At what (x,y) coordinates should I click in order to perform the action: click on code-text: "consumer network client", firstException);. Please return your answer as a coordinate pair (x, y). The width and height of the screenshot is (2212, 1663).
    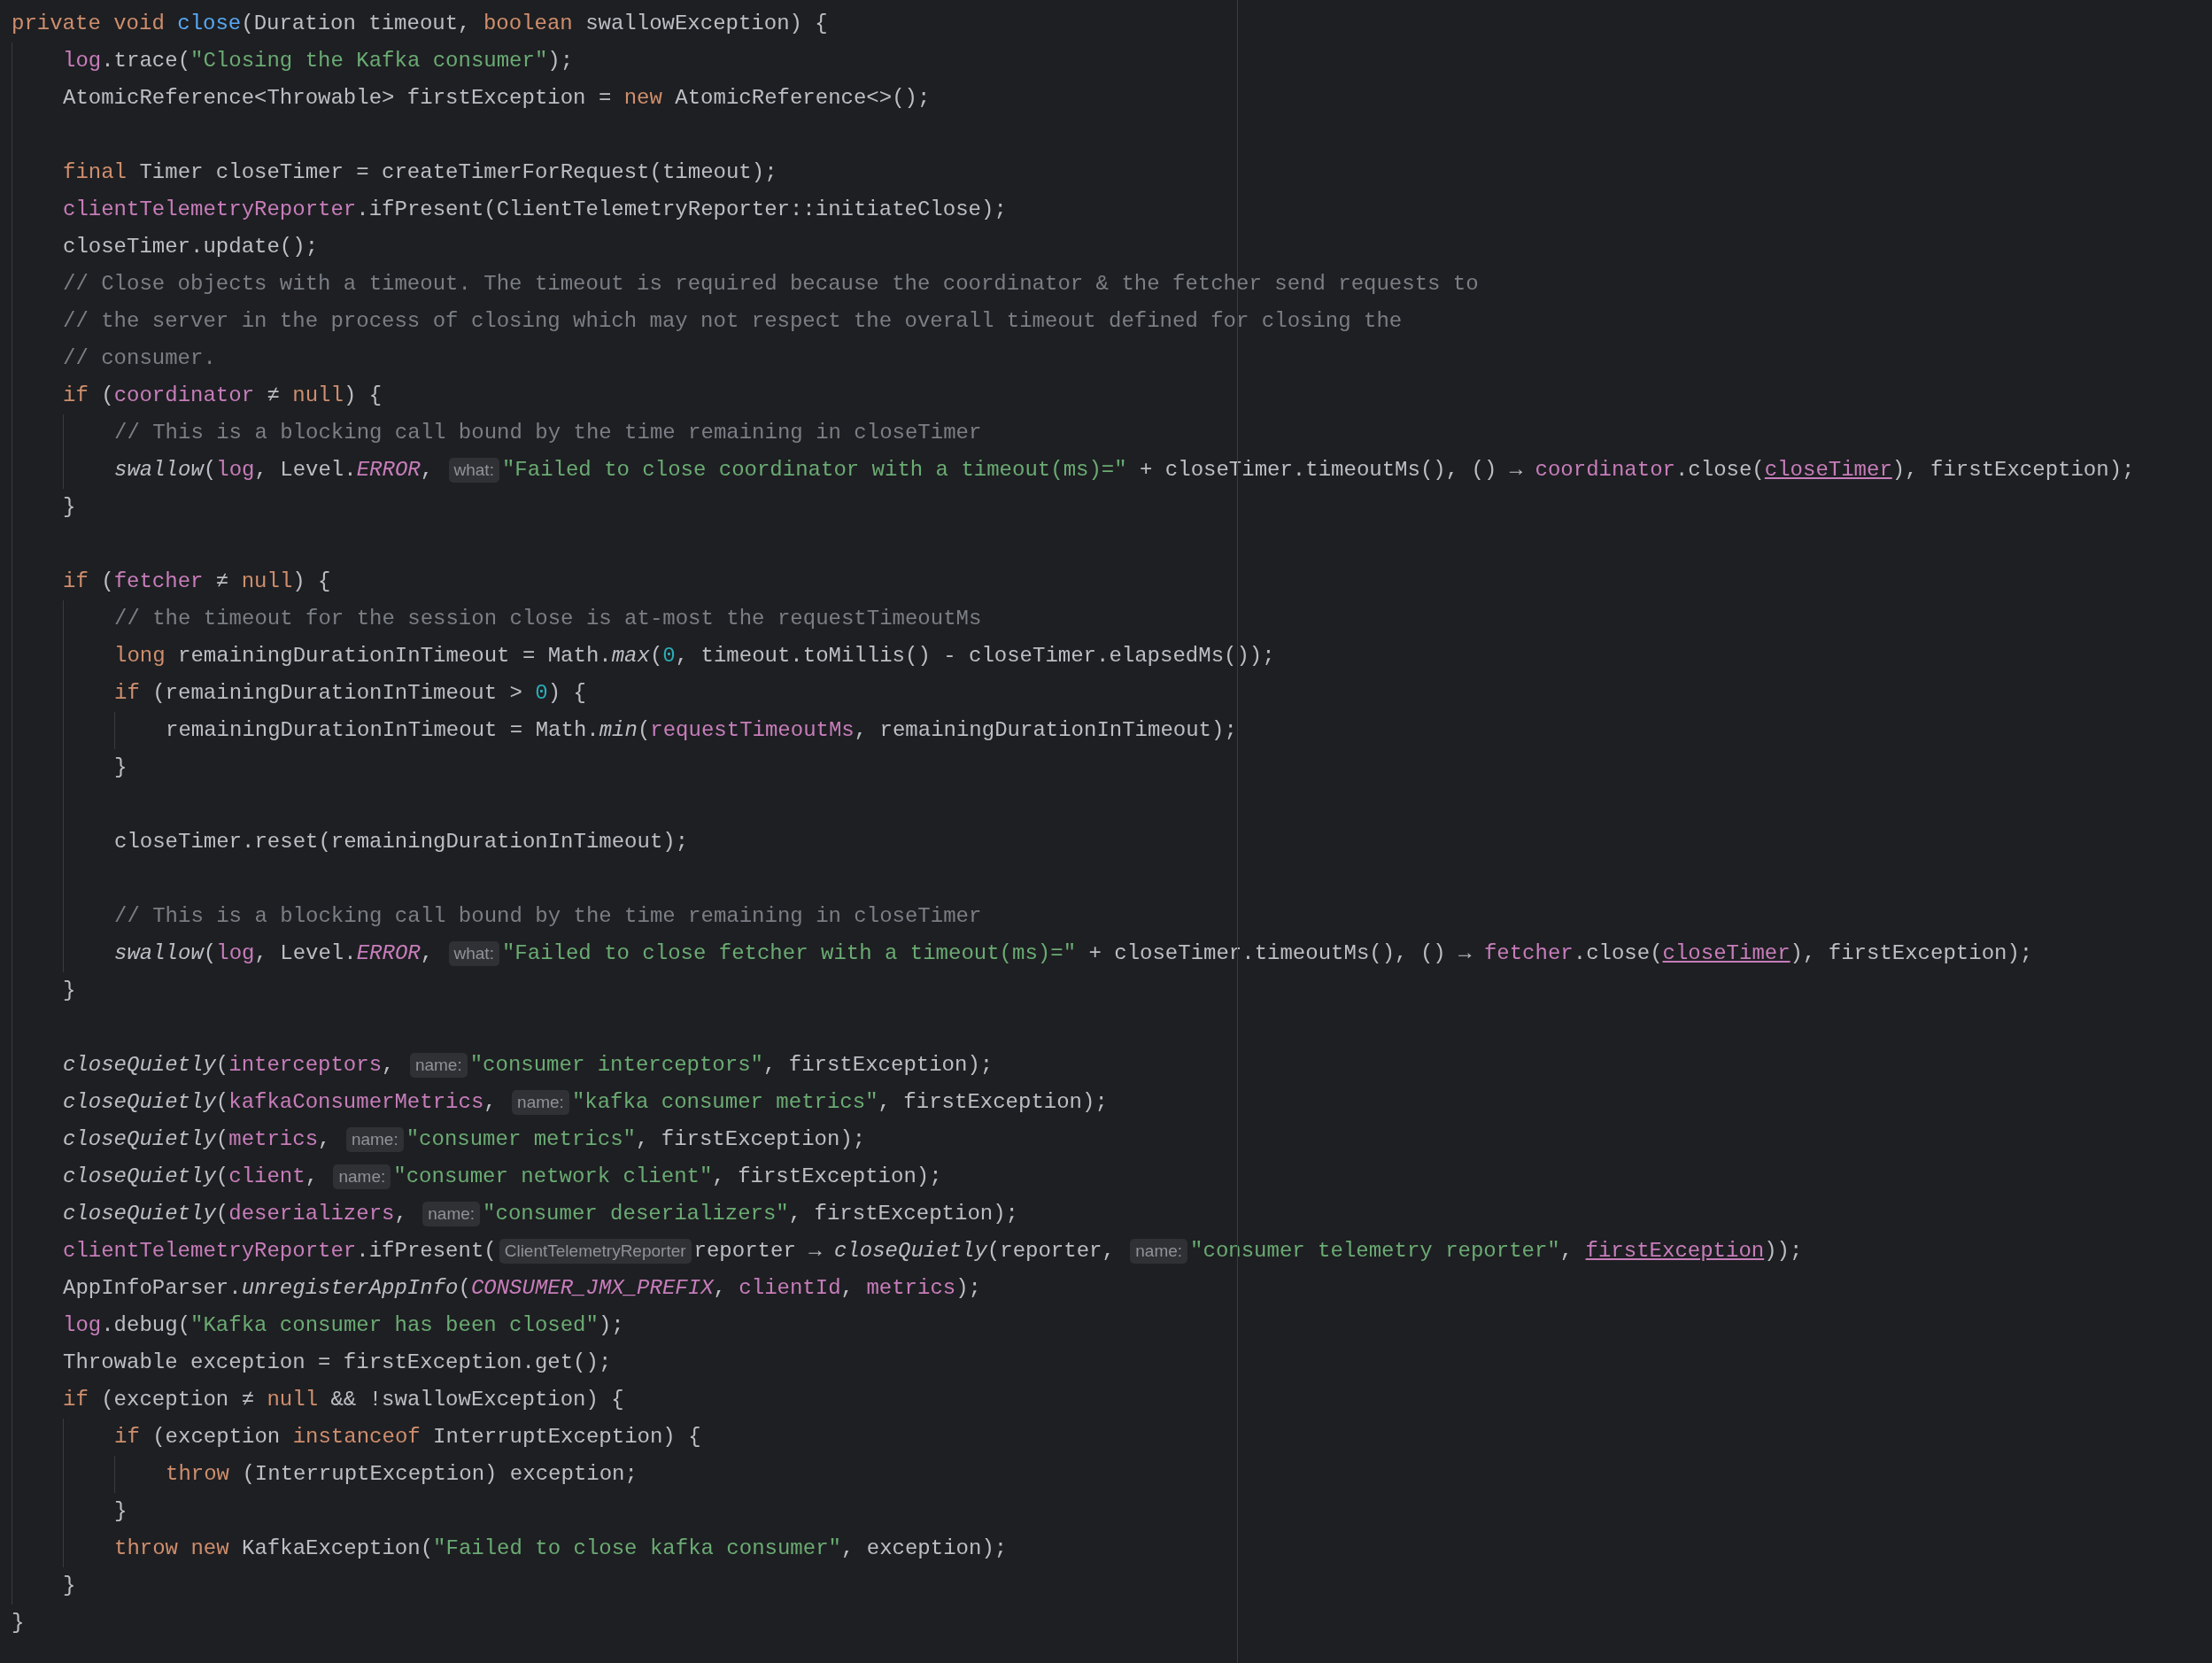
    Looking at the image, I should click on (667, 1177).